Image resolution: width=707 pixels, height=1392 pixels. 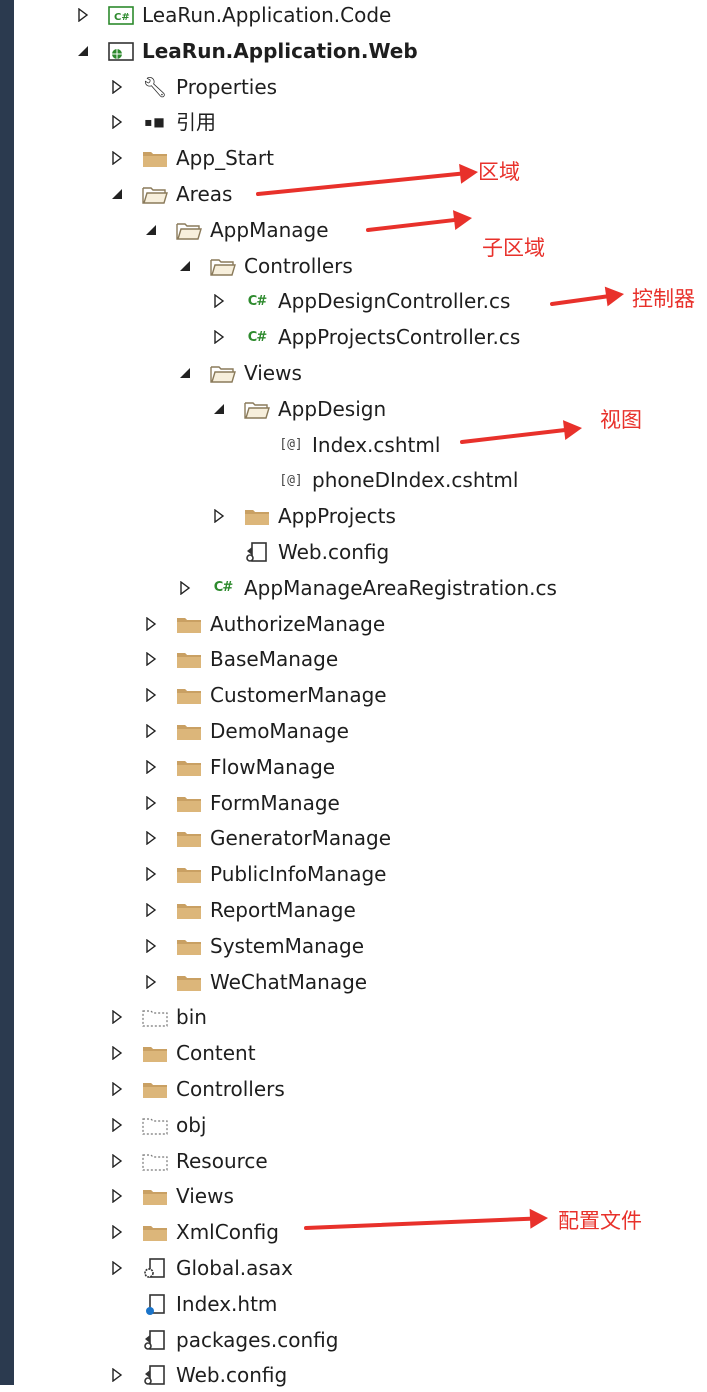 I want to click on annotation-label: 配置文件, so click(x=600, y=1221).